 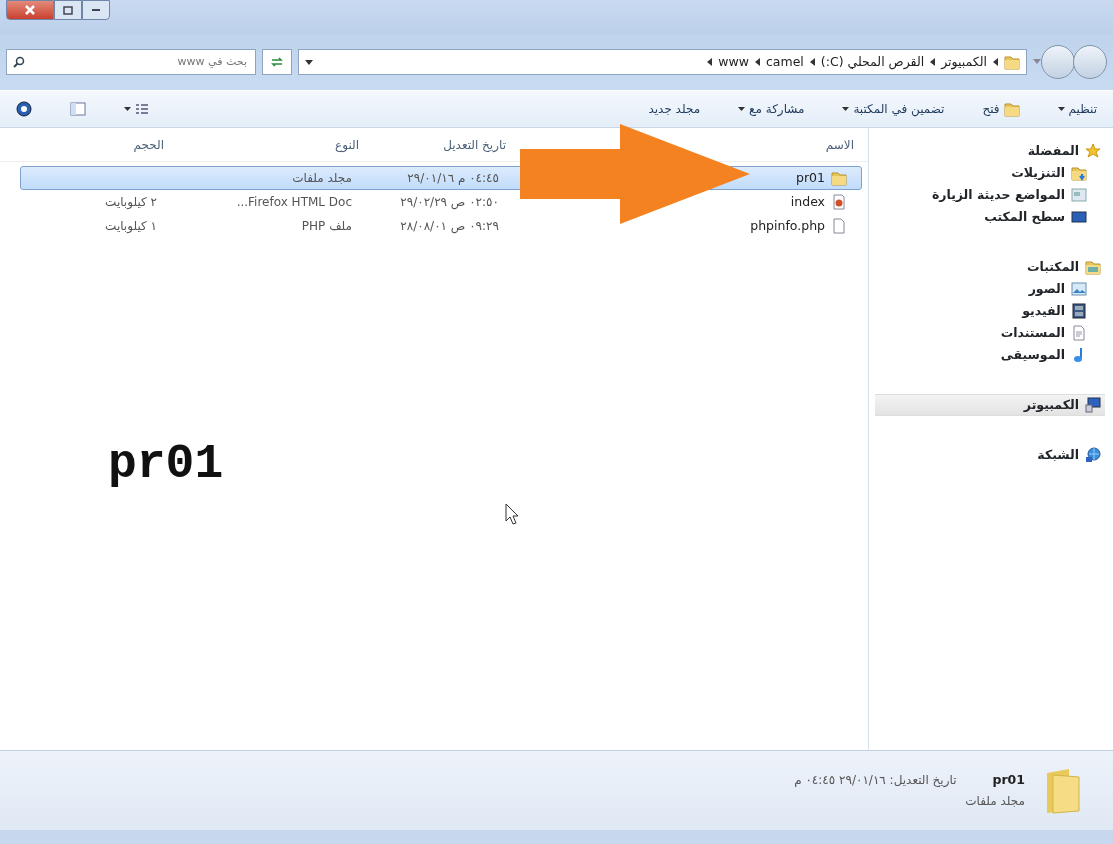 I want to click on search-icon, so click(x=19, y=62).